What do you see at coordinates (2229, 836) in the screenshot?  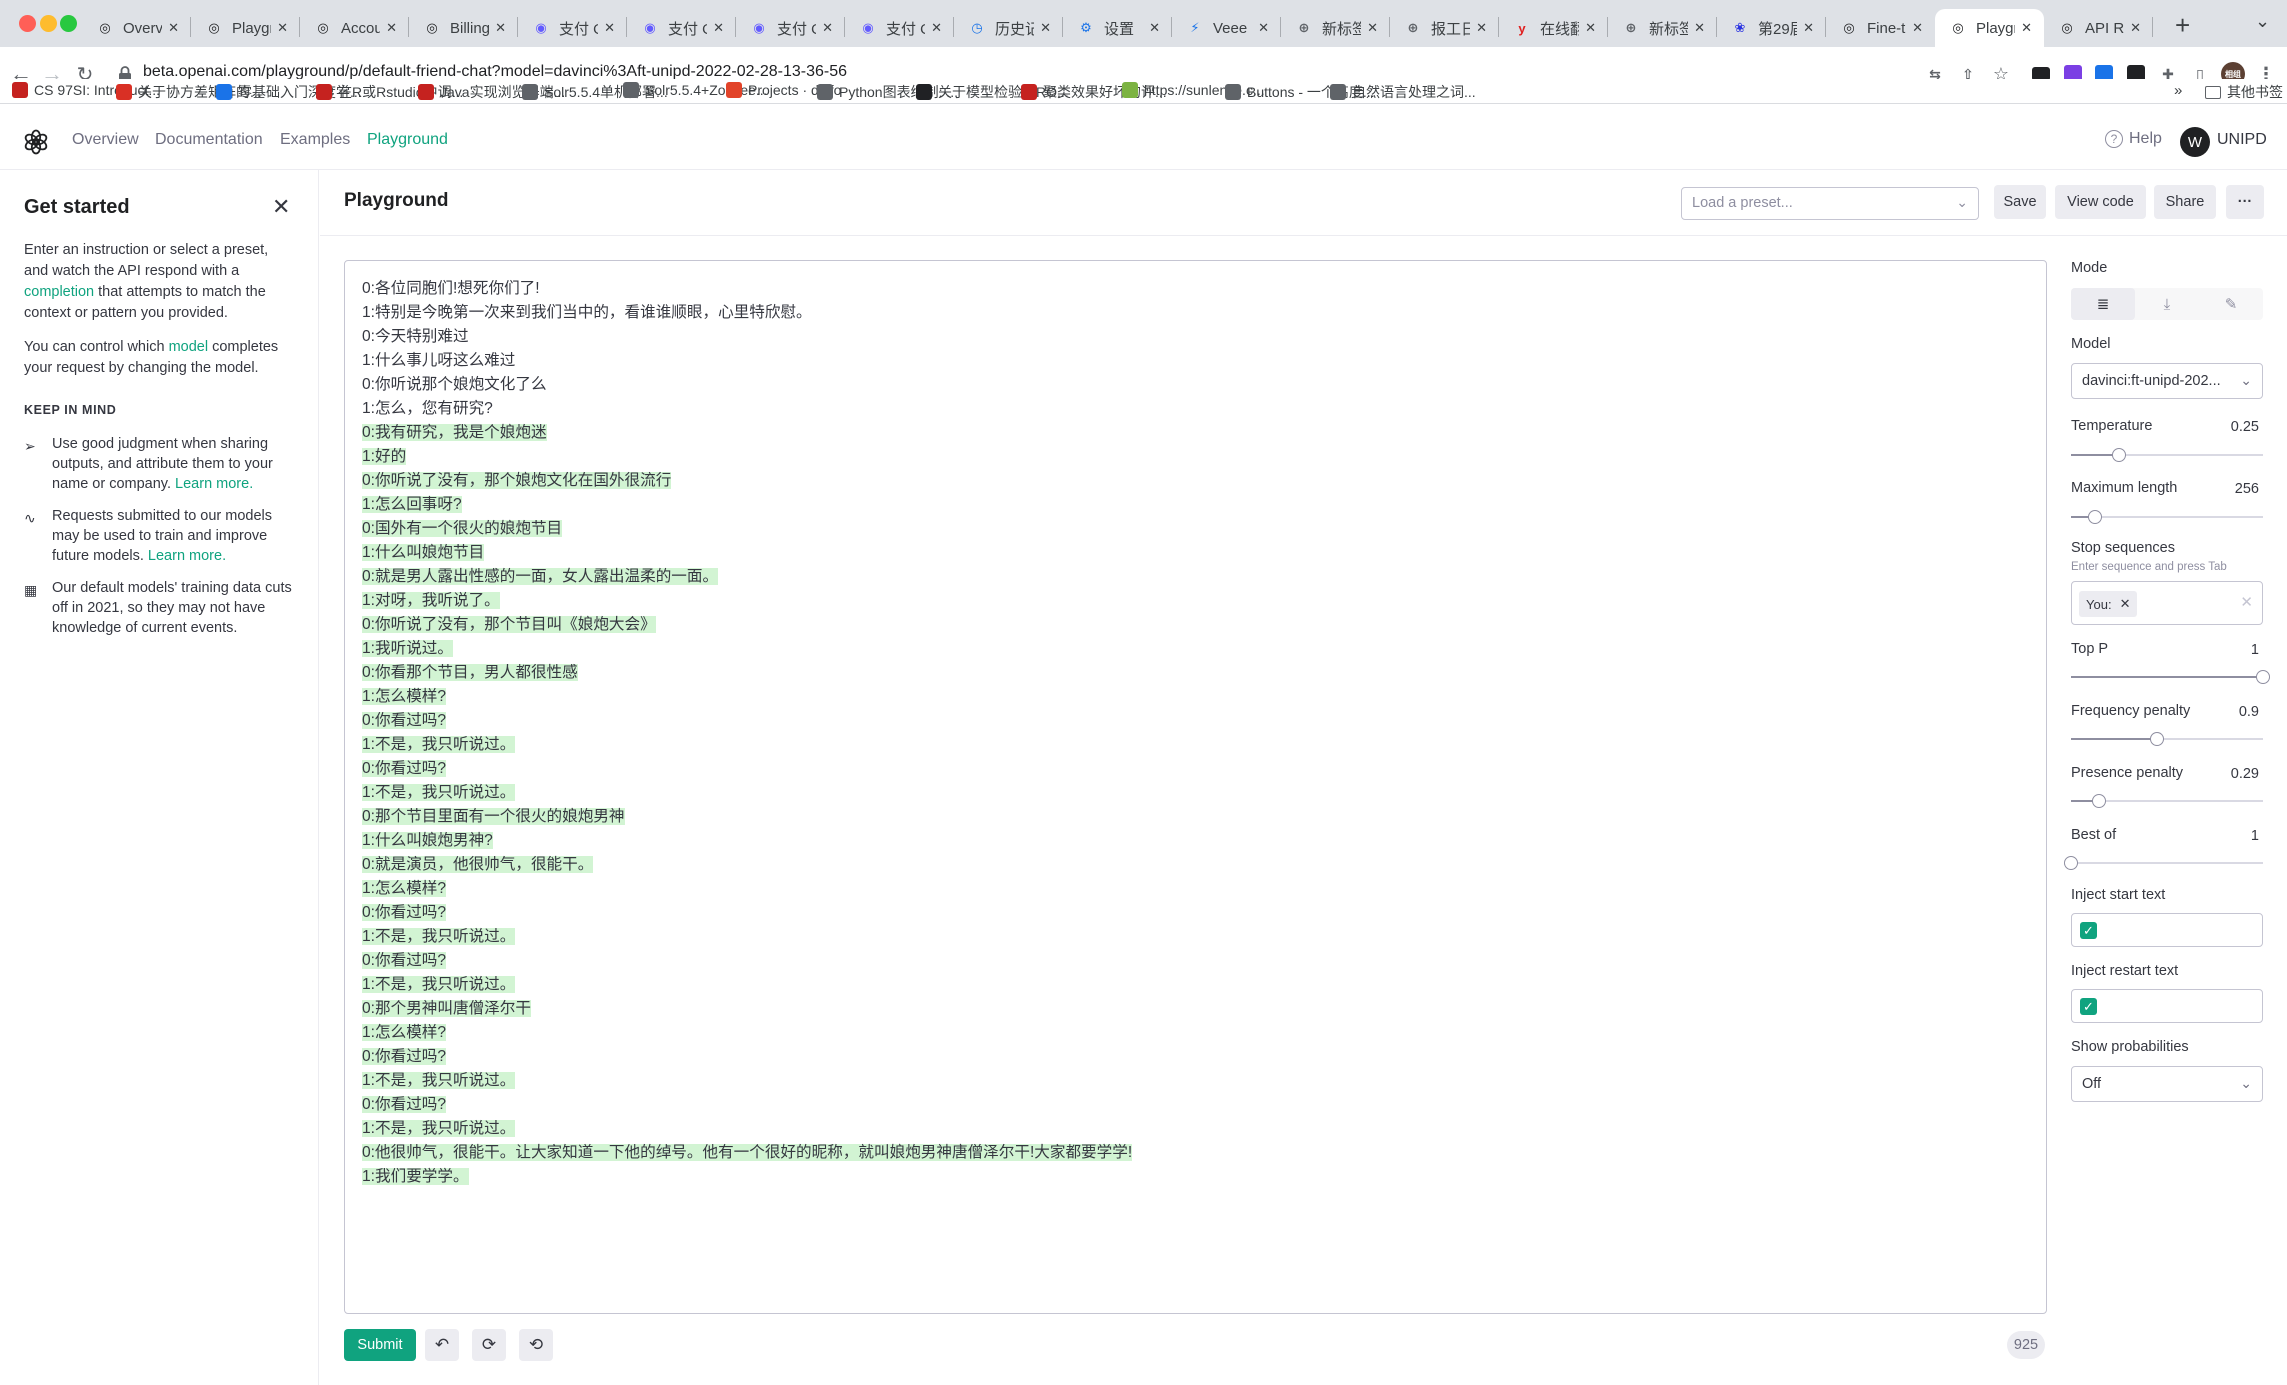 I see `best-of-value: 1` at bounding box center [2229, 836].